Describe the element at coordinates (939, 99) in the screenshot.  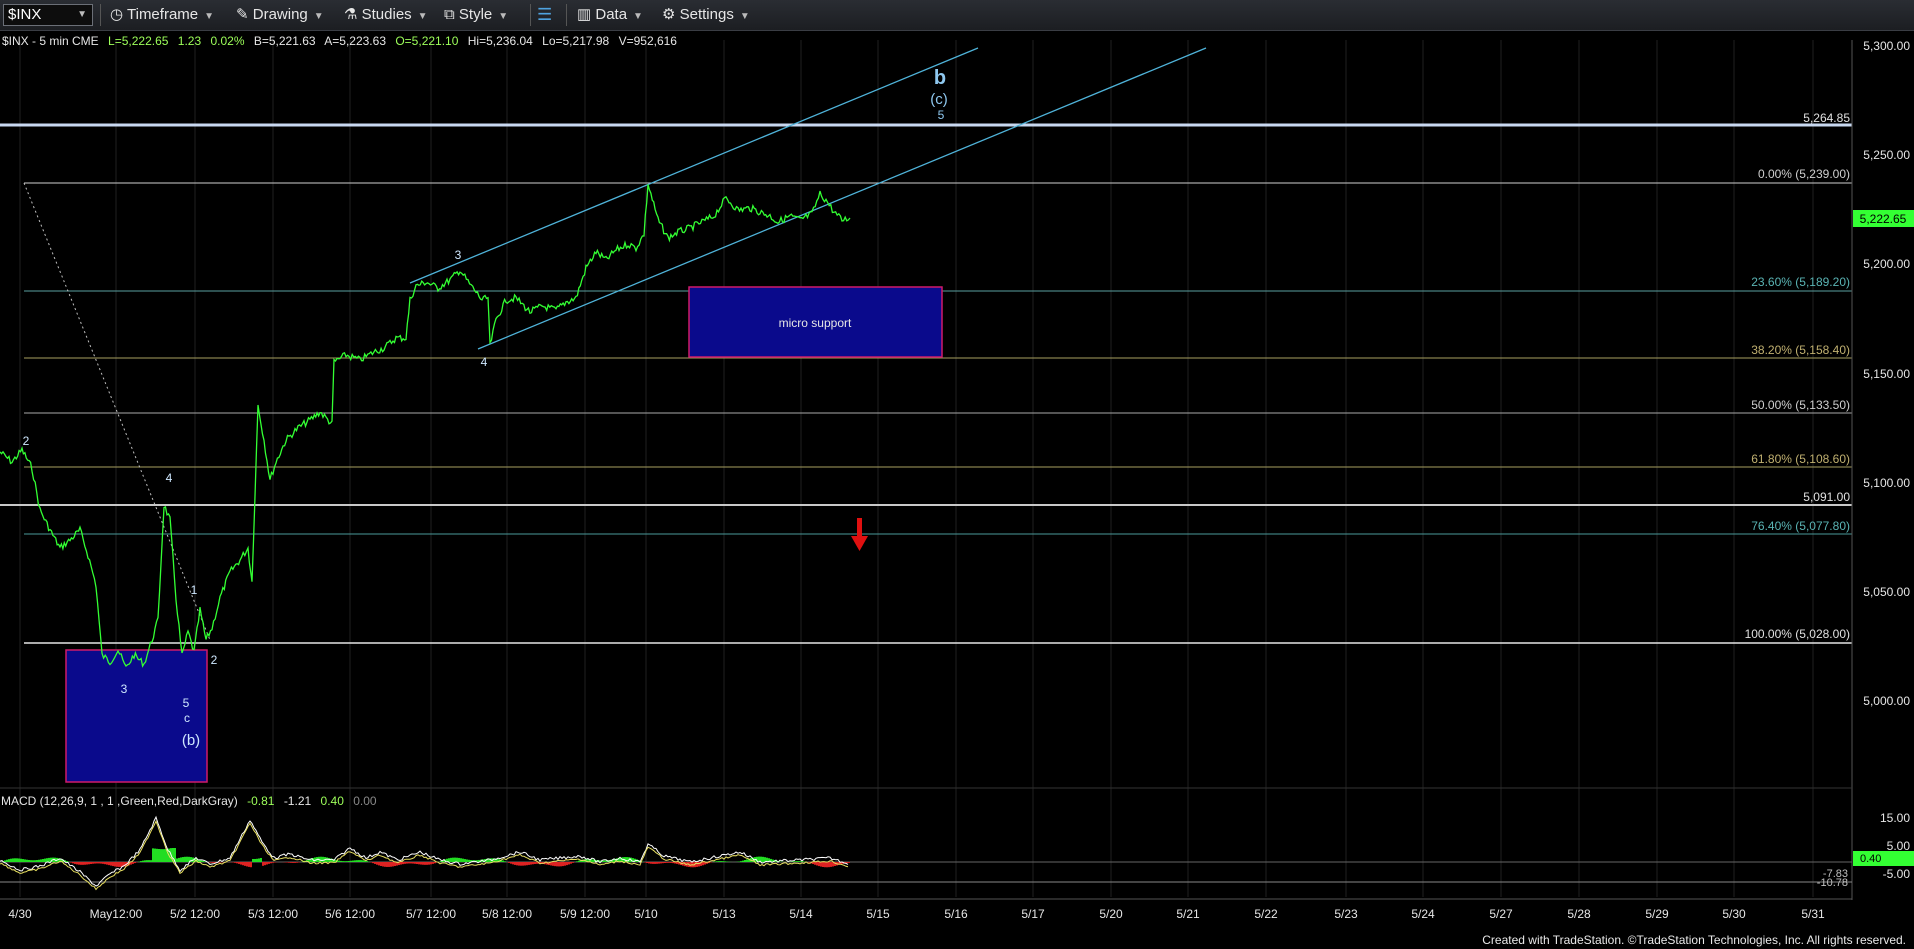
I see `wave-label-c-paren: (c)` at that location.